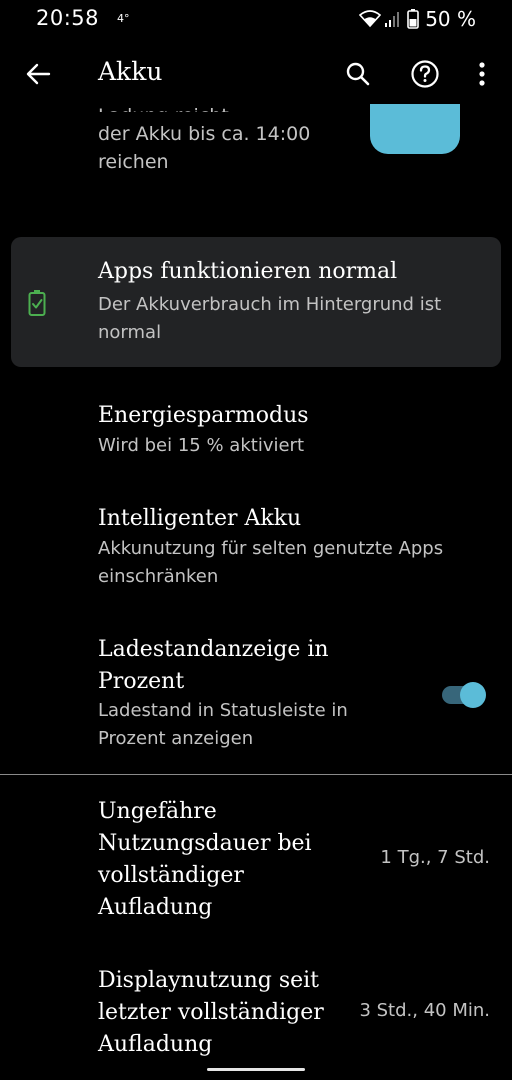 The image size is (512, 1080). Describe the element at coordinates (370, 19) in the screenshot. I see `wifi-icon` at that location.